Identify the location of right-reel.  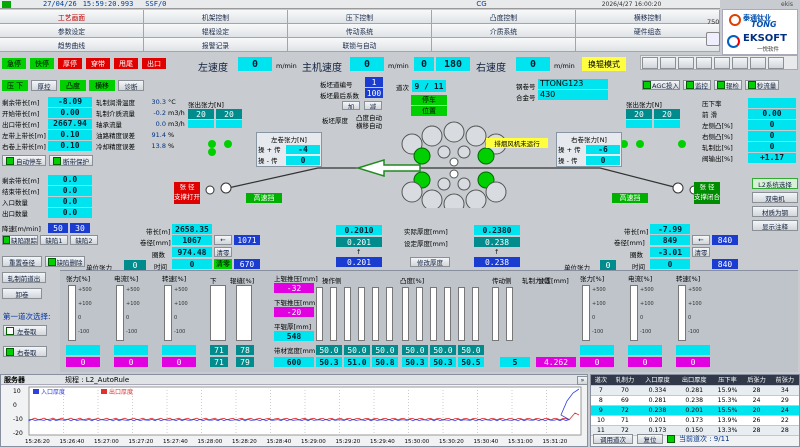
(678, 188).